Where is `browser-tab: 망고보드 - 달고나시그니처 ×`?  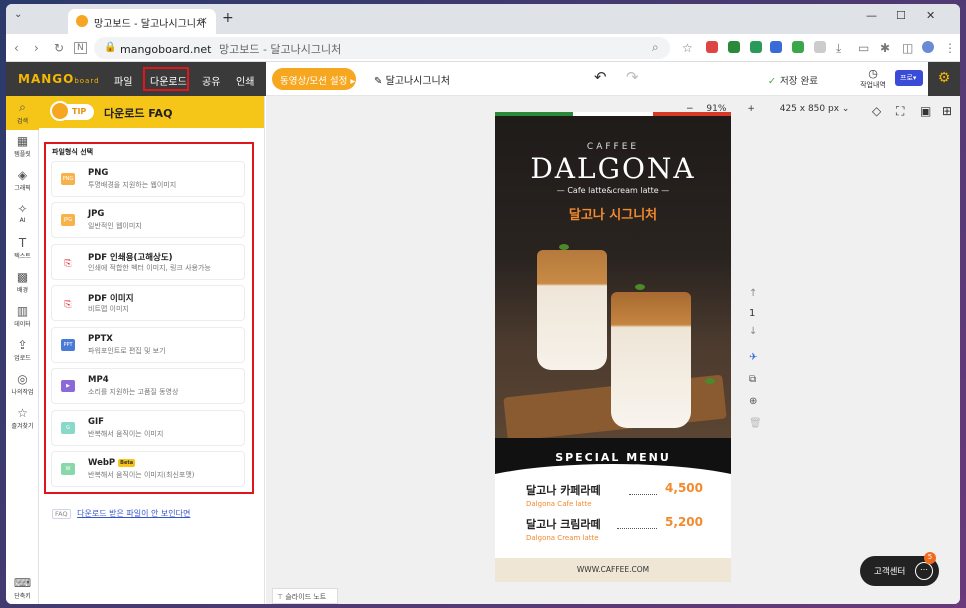
browser-tab: 망고보드 - 달고나시그니처 × is located at coordinates (142, 21).